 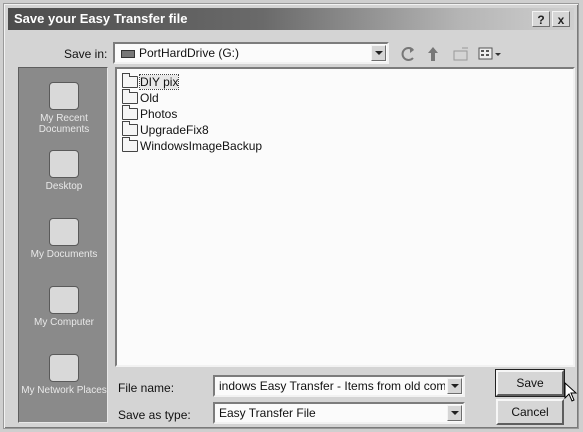 I want to click on save-in-label: Save in:, so click(x=86, y=54).